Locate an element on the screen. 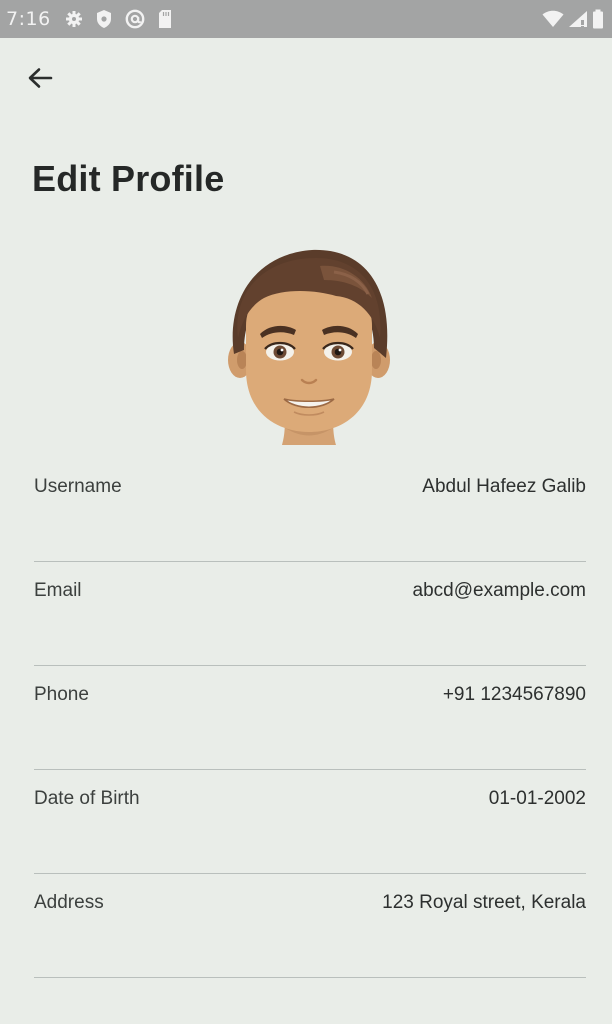  phone-label: Phone is located at coordinates (61, 694).